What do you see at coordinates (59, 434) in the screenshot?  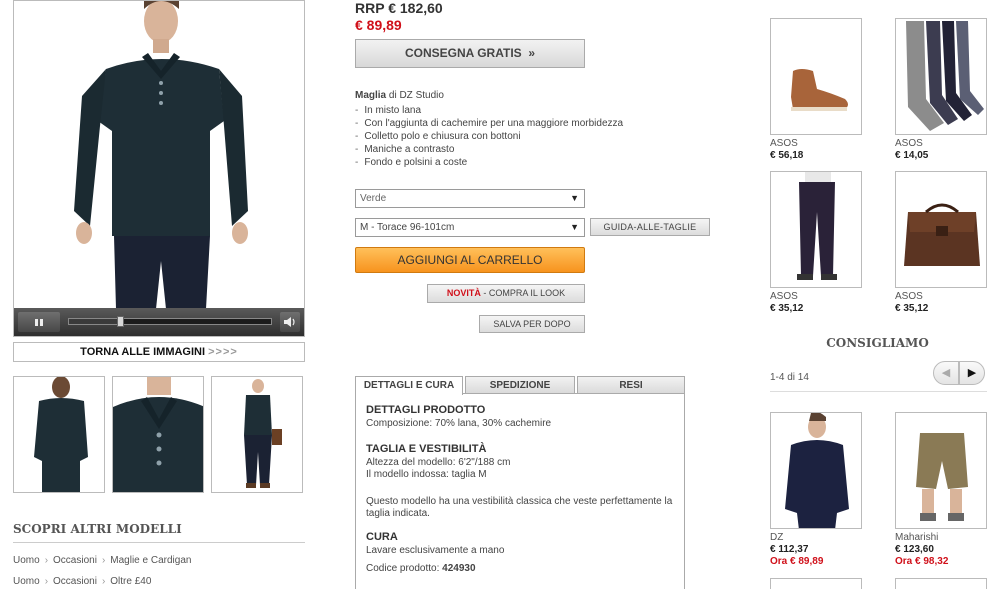 I see `thumbnail-back-view` at bounding box center [59, 434].